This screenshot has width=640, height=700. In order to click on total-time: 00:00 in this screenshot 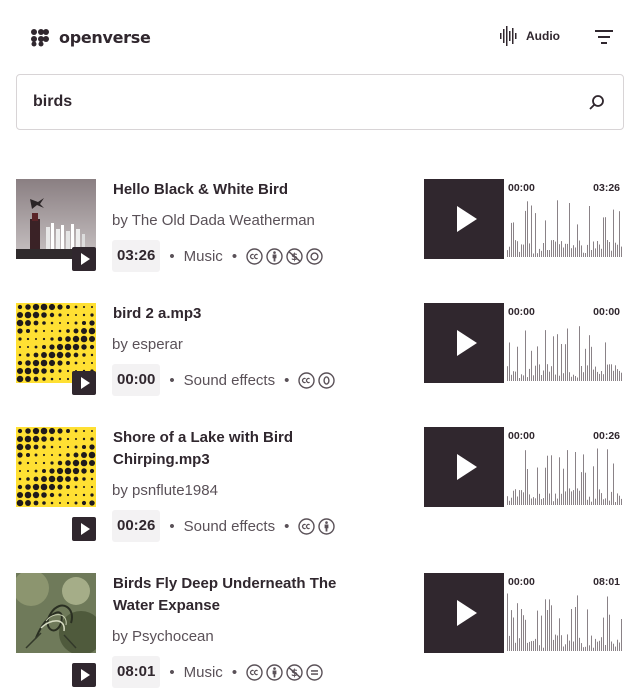, I will do `click(606, 312)`.